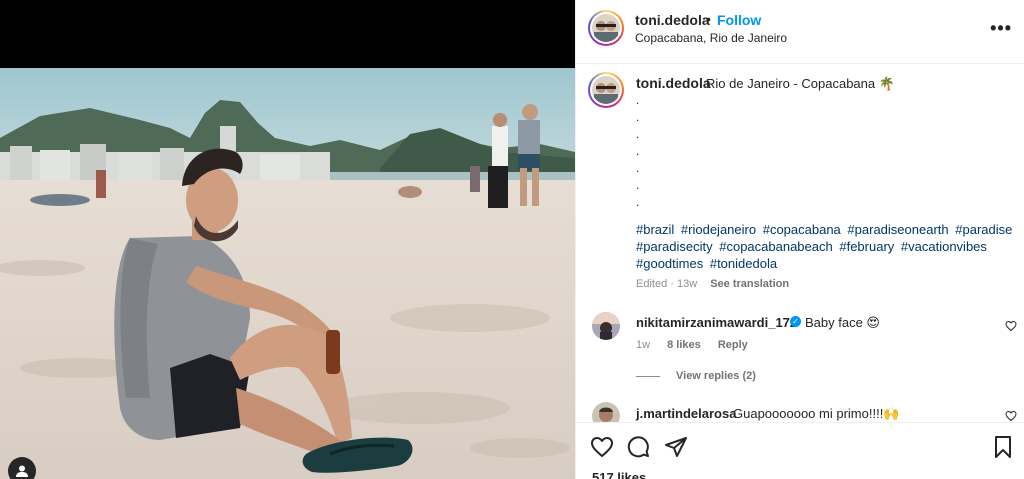 This screenshot has width=1024, height=479. I want to click on tag-user-icon, so click(22, 468).